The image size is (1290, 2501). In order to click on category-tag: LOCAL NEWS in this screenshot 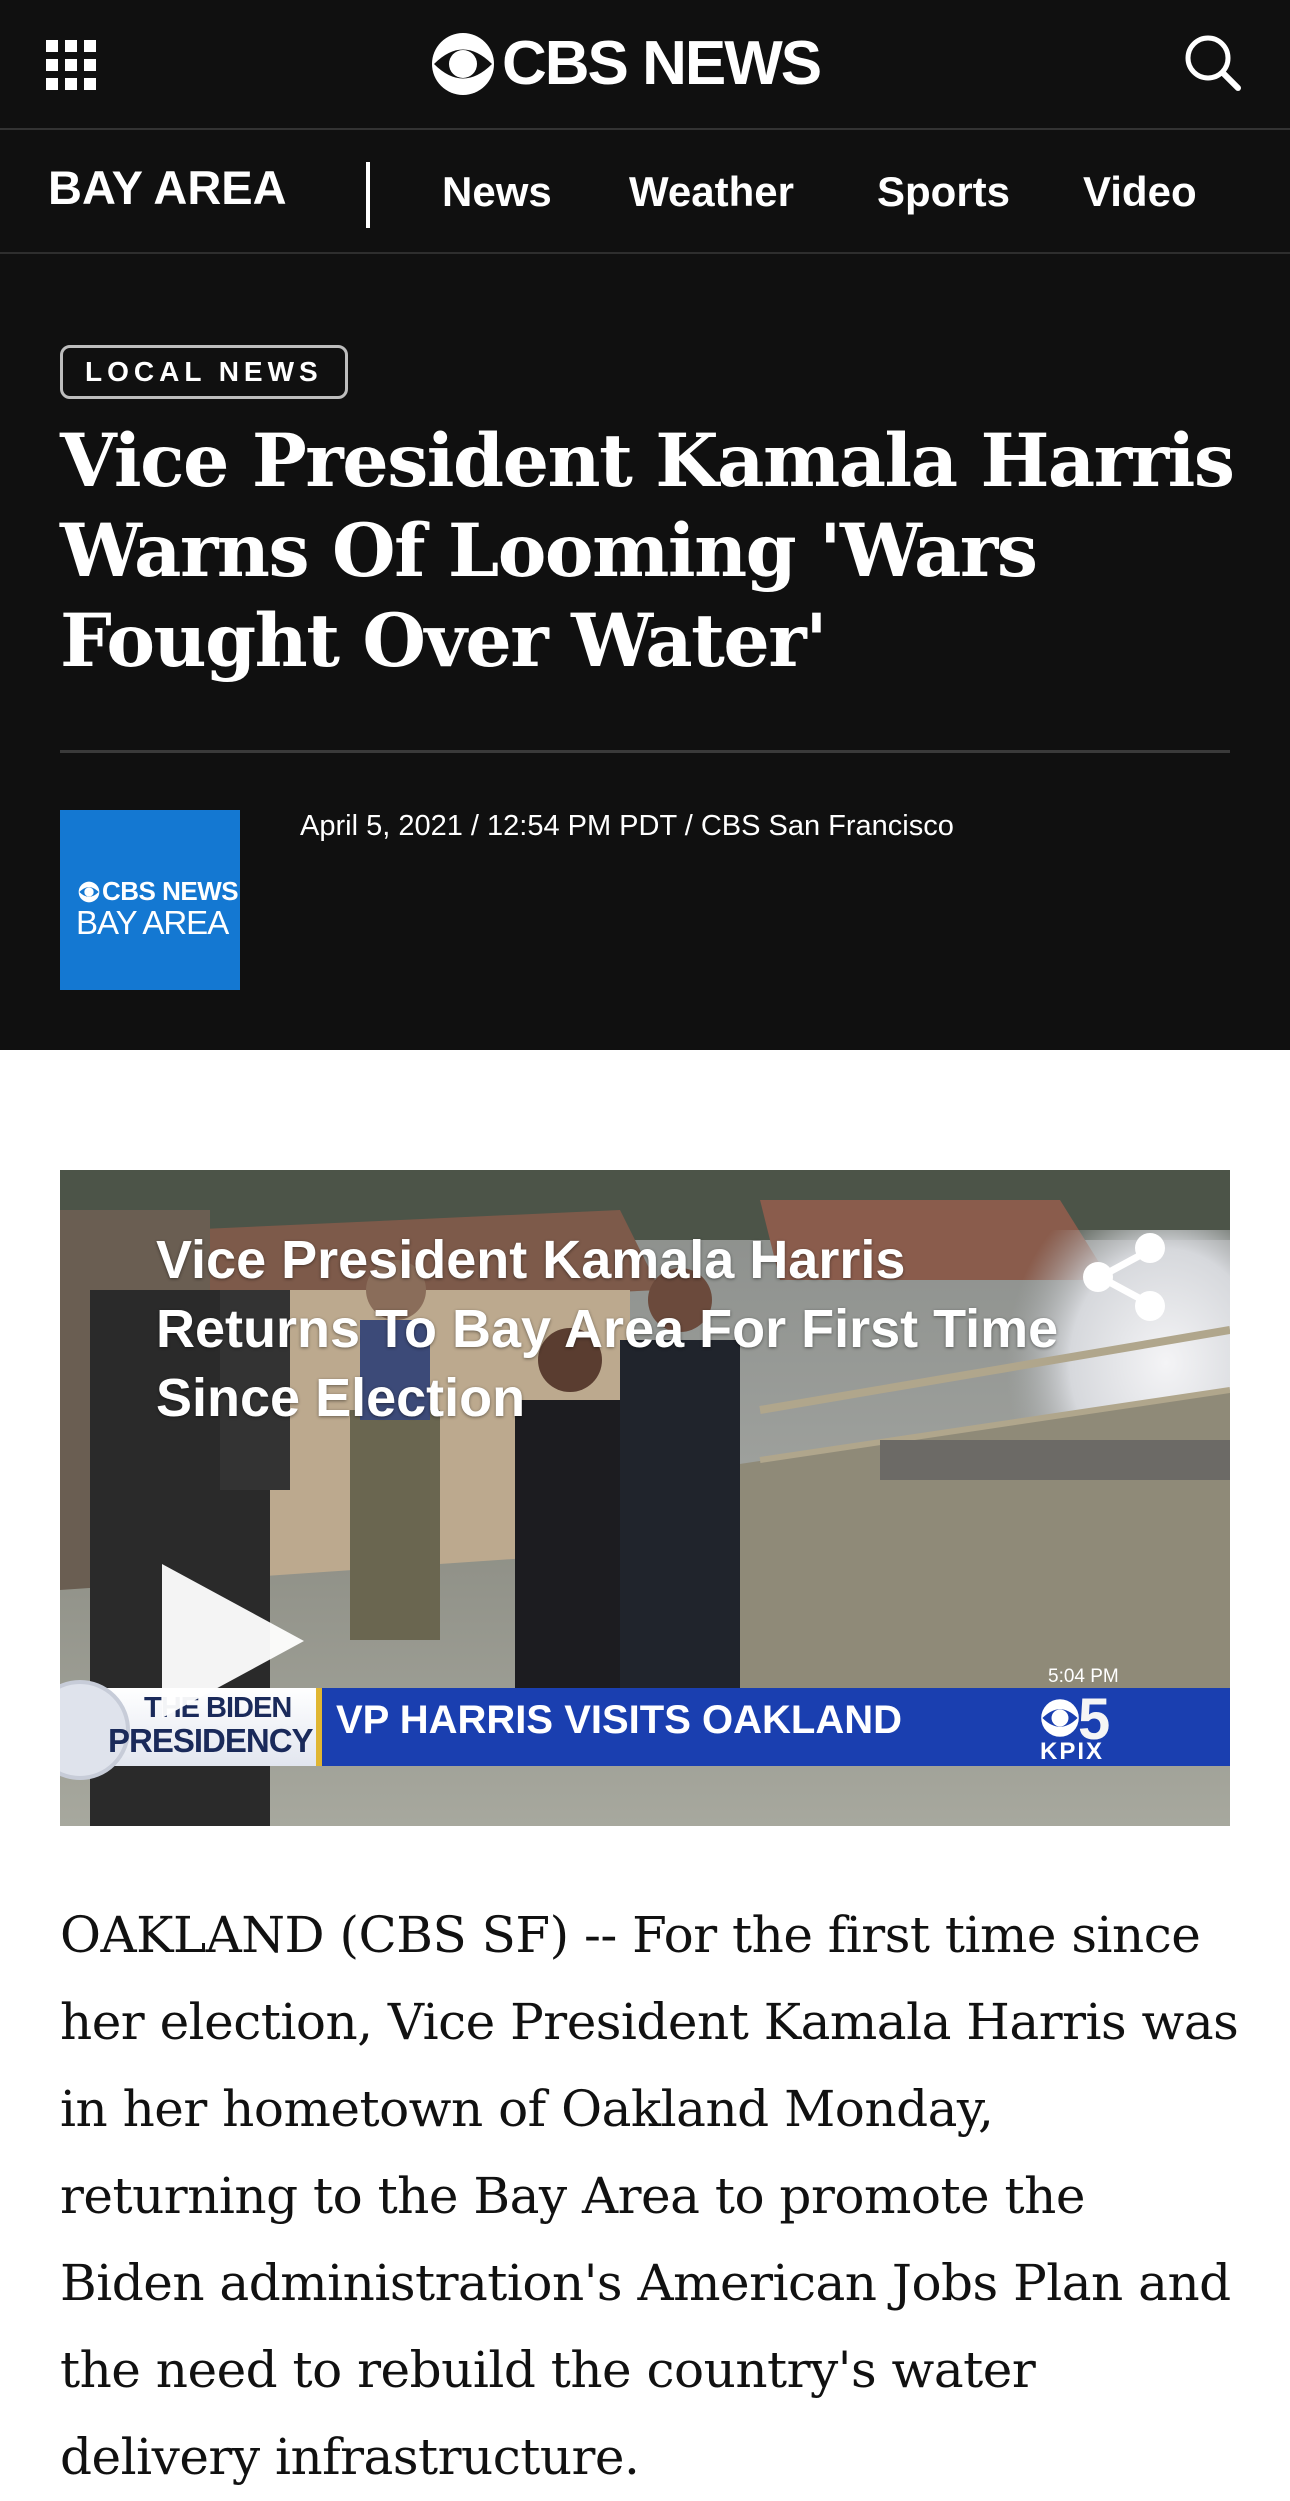, I will do `click(204, 372)`.